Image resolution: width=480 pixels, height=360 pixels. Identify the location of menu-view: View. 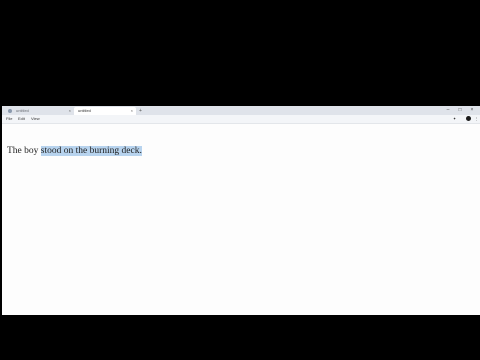
(35, 119).